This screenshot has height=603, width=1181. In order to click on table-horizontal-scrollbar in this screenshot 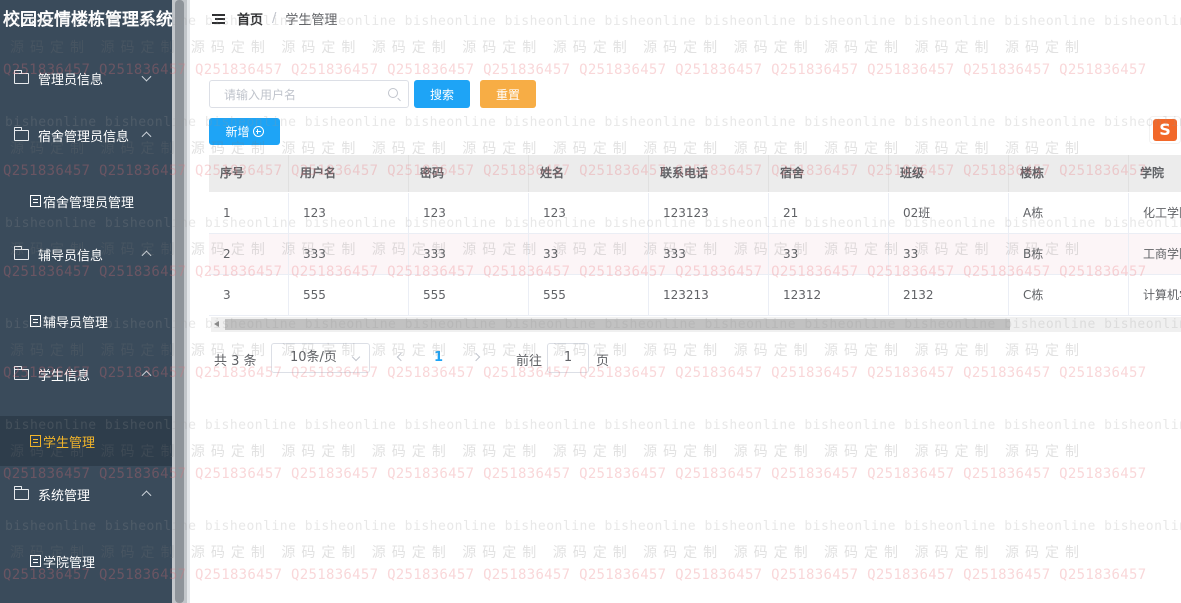, I will do `click(696, 324)`.